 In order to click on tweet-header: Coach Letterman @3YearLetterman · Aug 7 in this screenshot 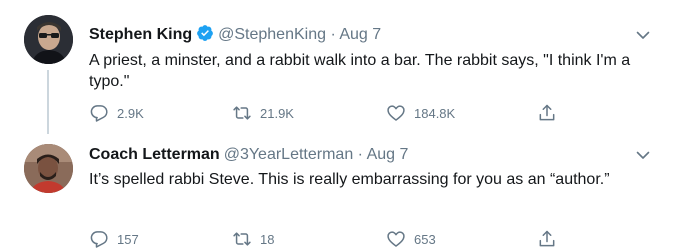, I will do `click(248, 155)`.